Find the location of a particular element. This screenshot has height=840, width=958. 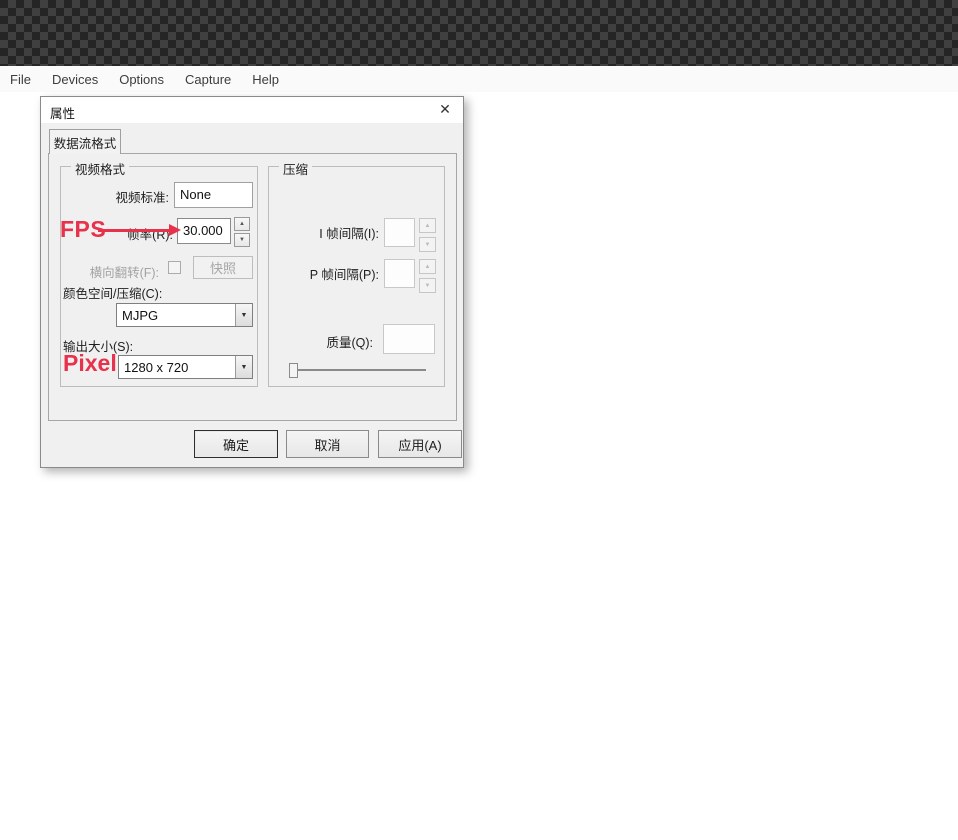

i-frame-spin-up: ▲ is located at coordinates (427, 225).